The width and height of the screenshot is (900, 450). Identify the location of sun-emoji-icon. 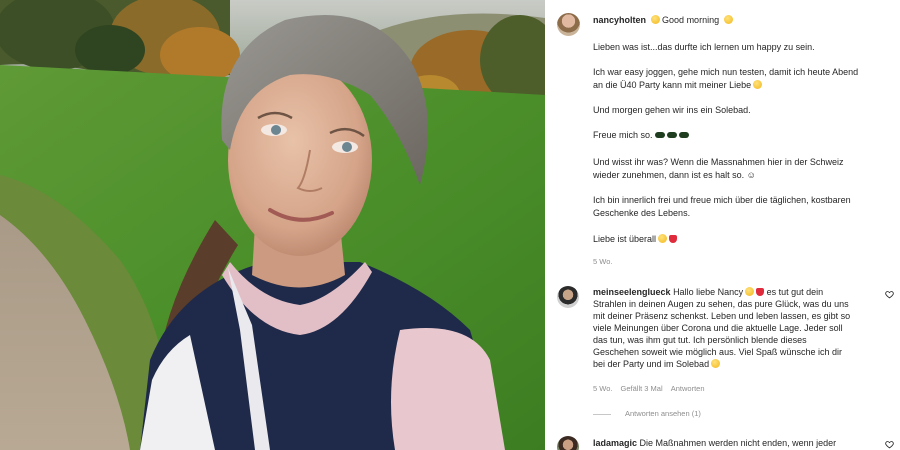
(655, 19).